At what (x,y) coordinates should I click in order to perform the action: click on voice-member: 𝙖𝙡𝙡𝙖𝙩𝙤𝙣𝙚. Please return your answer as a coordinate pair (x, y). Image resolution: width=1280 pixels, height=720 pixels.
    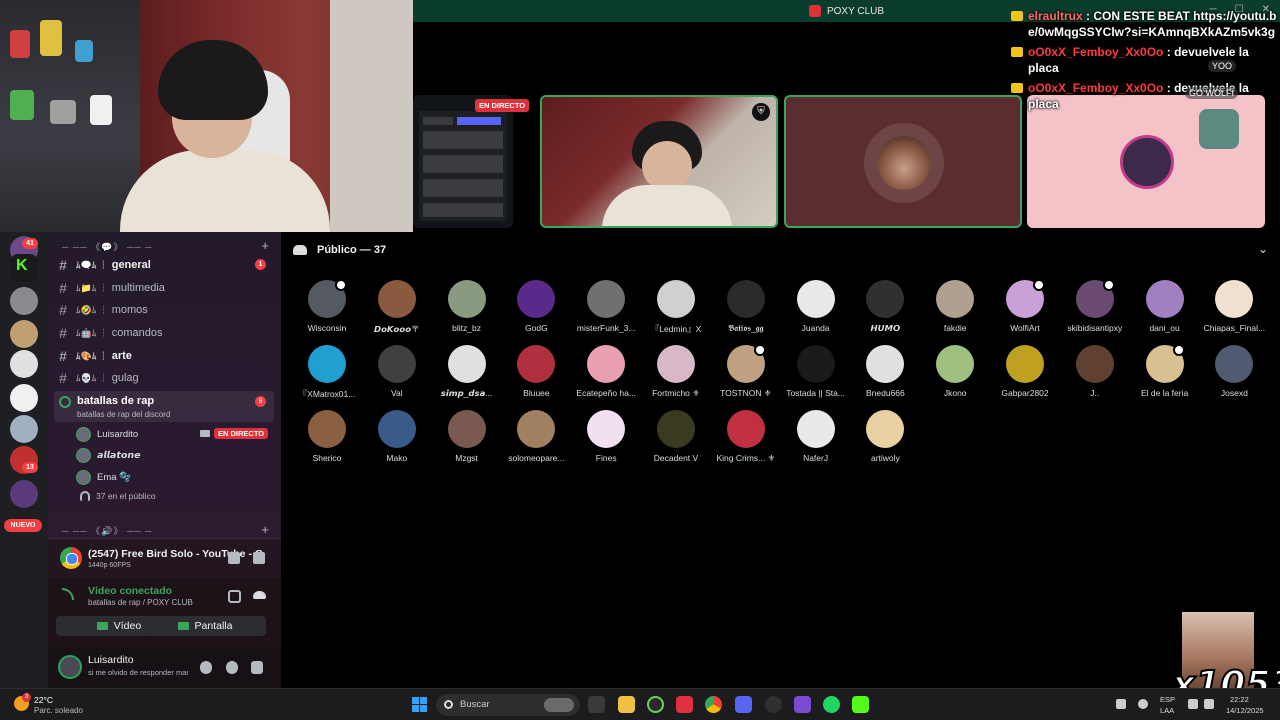
    Looking at the image, I should click on (108, 455).